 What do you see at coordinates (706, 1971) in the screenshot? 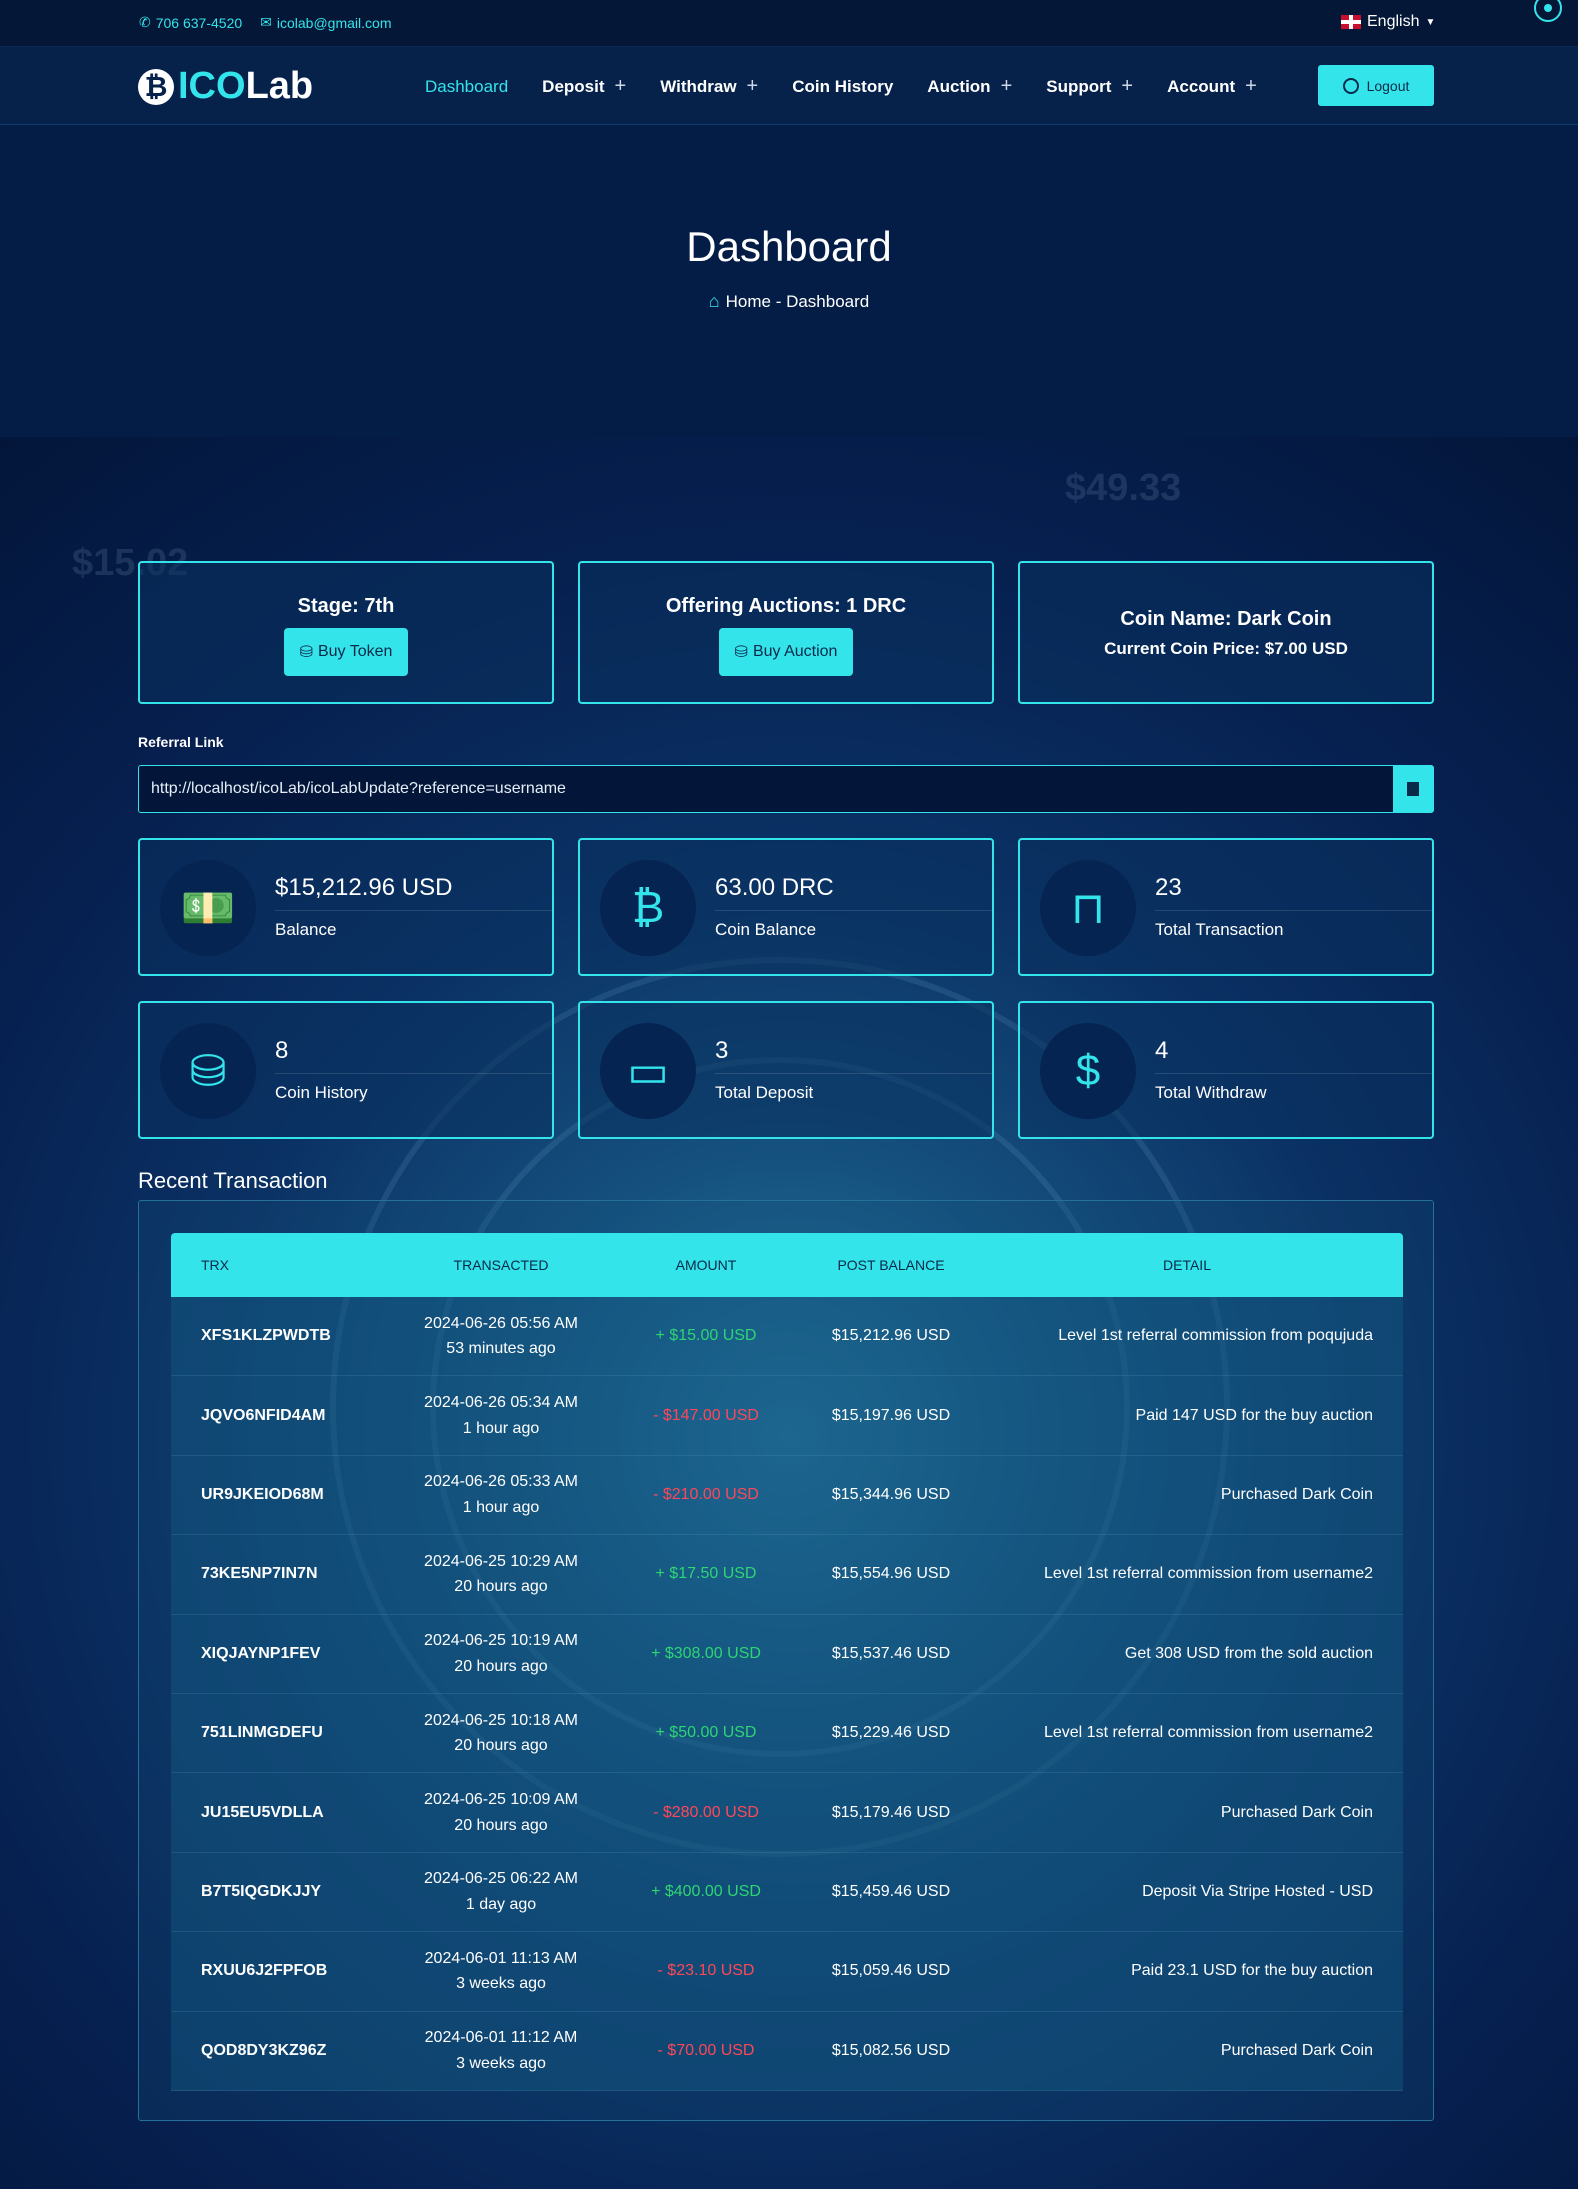
I see `amount-cell: - $23.10 USD` at bounding box center [706, 1971].